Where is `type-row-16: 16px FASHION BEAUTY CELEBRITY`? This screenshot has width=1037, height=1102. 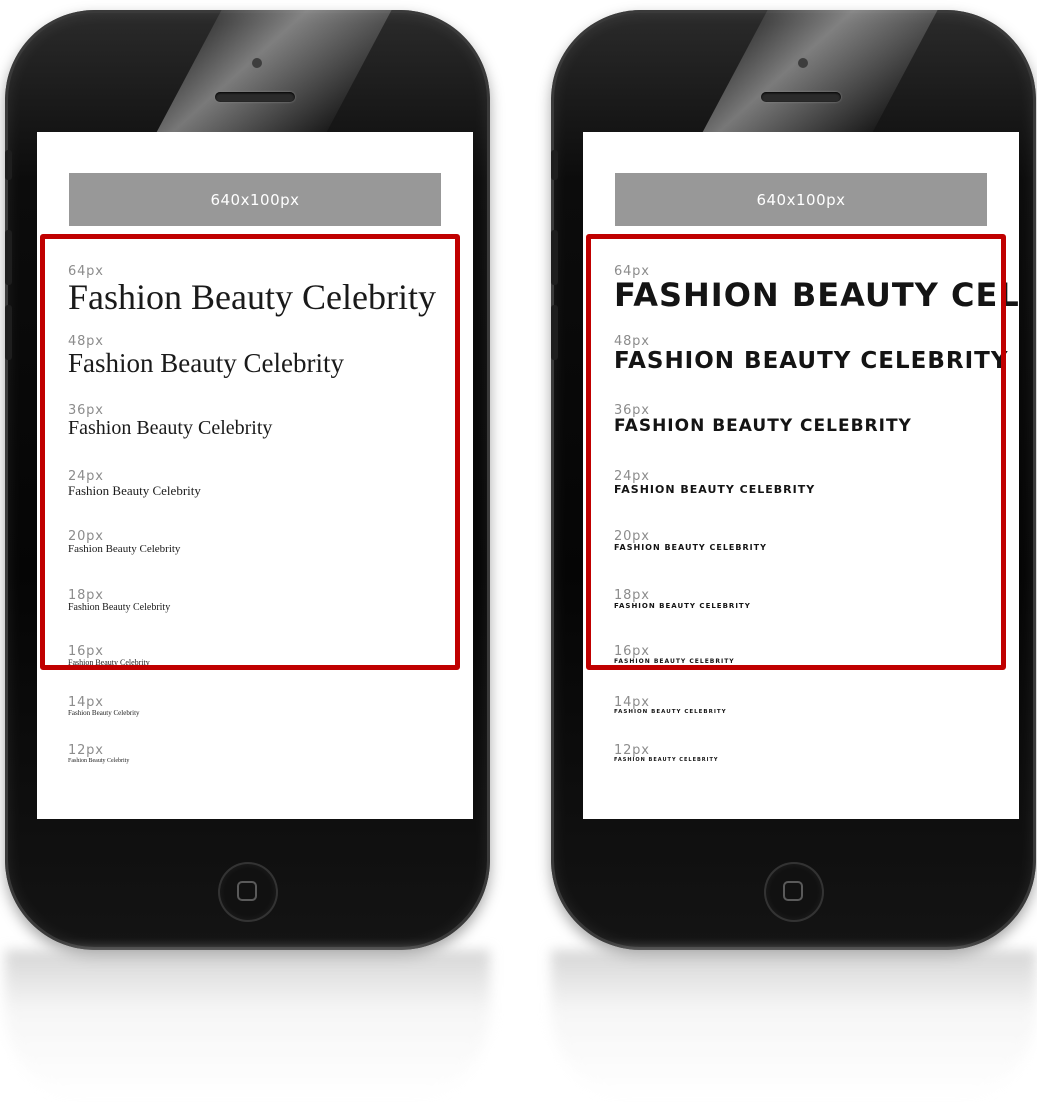
type-row-16: 16px FASHION BEAUTY CELEBRITY is located at coordinates (674, 652).